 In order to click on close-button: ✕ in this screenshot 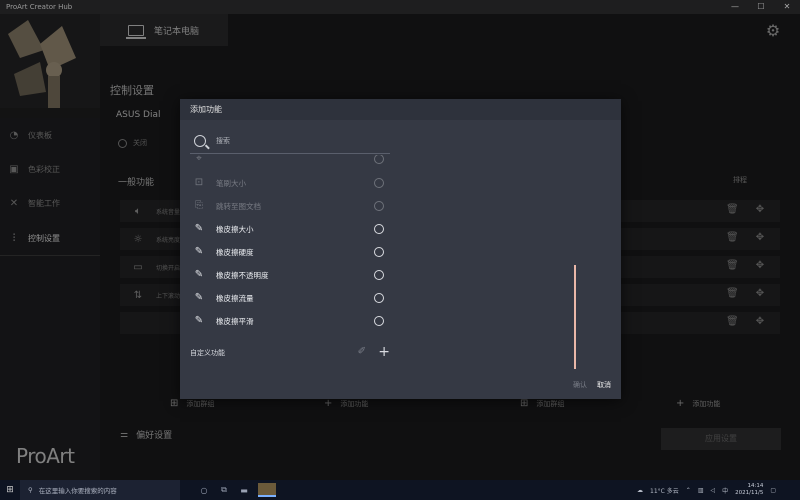, I will do `click(787, 7)`.